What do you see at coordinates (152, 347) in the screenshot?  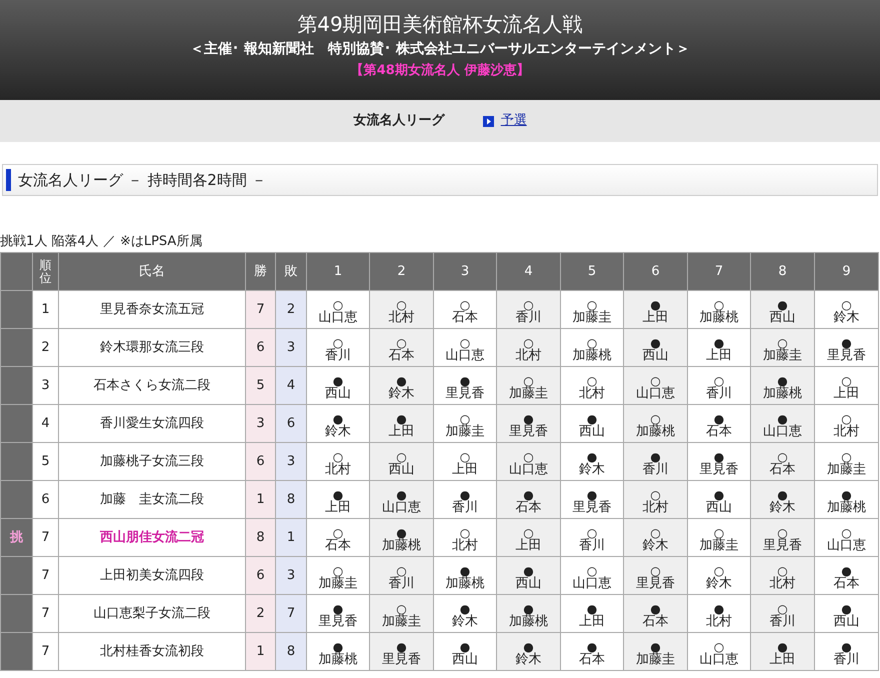 I see `player-name-cell: 鈴木環那女流三段` at bounding box center [152, 347].